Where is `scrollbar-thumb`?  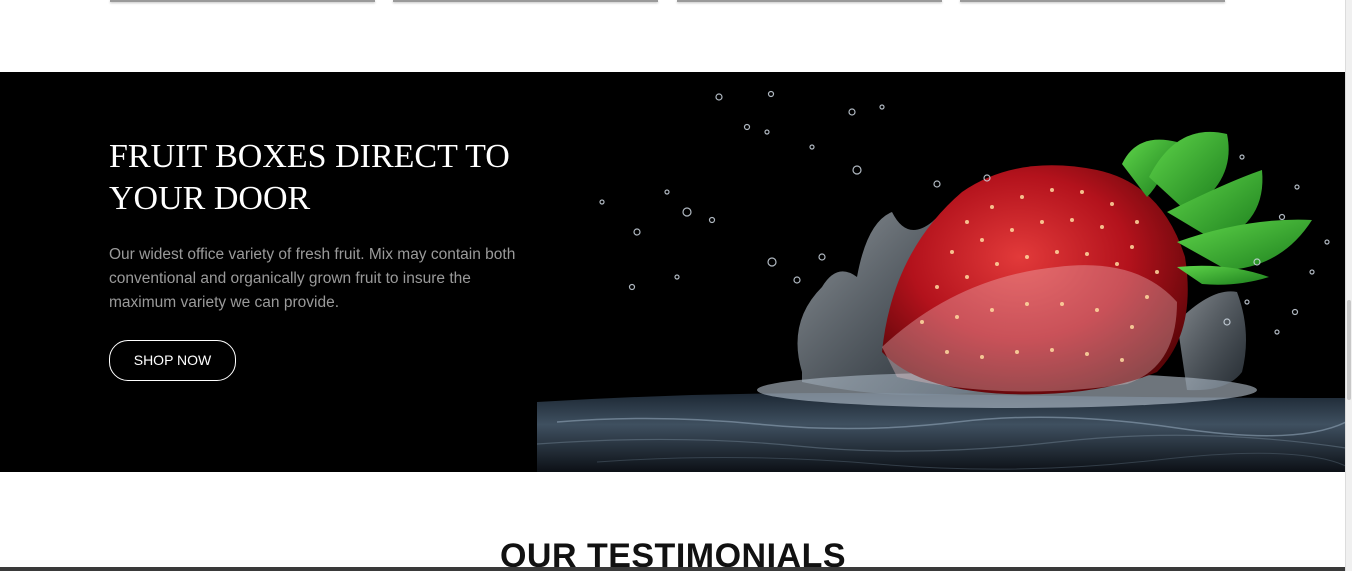
scrollbar-thumb is located at coordinates (1349, 350).